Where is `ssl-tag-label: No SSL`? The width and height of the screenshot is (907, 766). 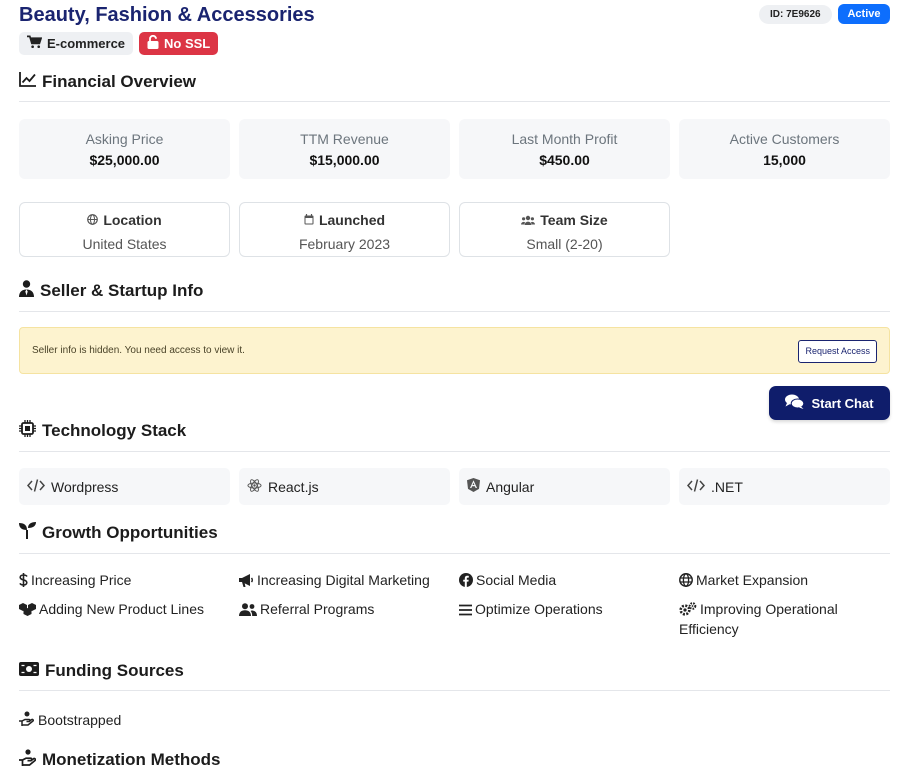 ssl-tag-label: No SSL is located at coordinates (187, 43).